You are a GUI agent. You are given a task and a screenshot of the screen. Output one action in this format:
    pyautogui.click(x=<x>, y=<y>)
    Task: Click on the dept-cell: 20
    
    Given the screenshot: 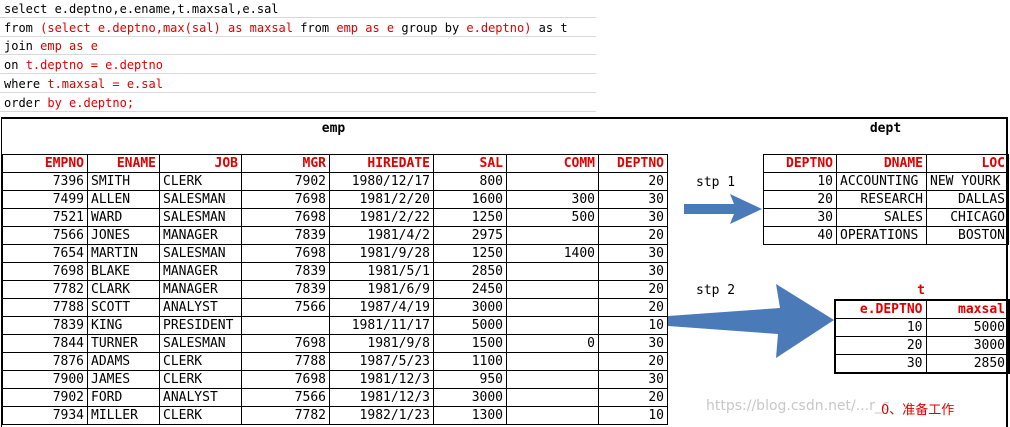 What is the action you would take?
    pyautogui.click(x=800, y=199)
    